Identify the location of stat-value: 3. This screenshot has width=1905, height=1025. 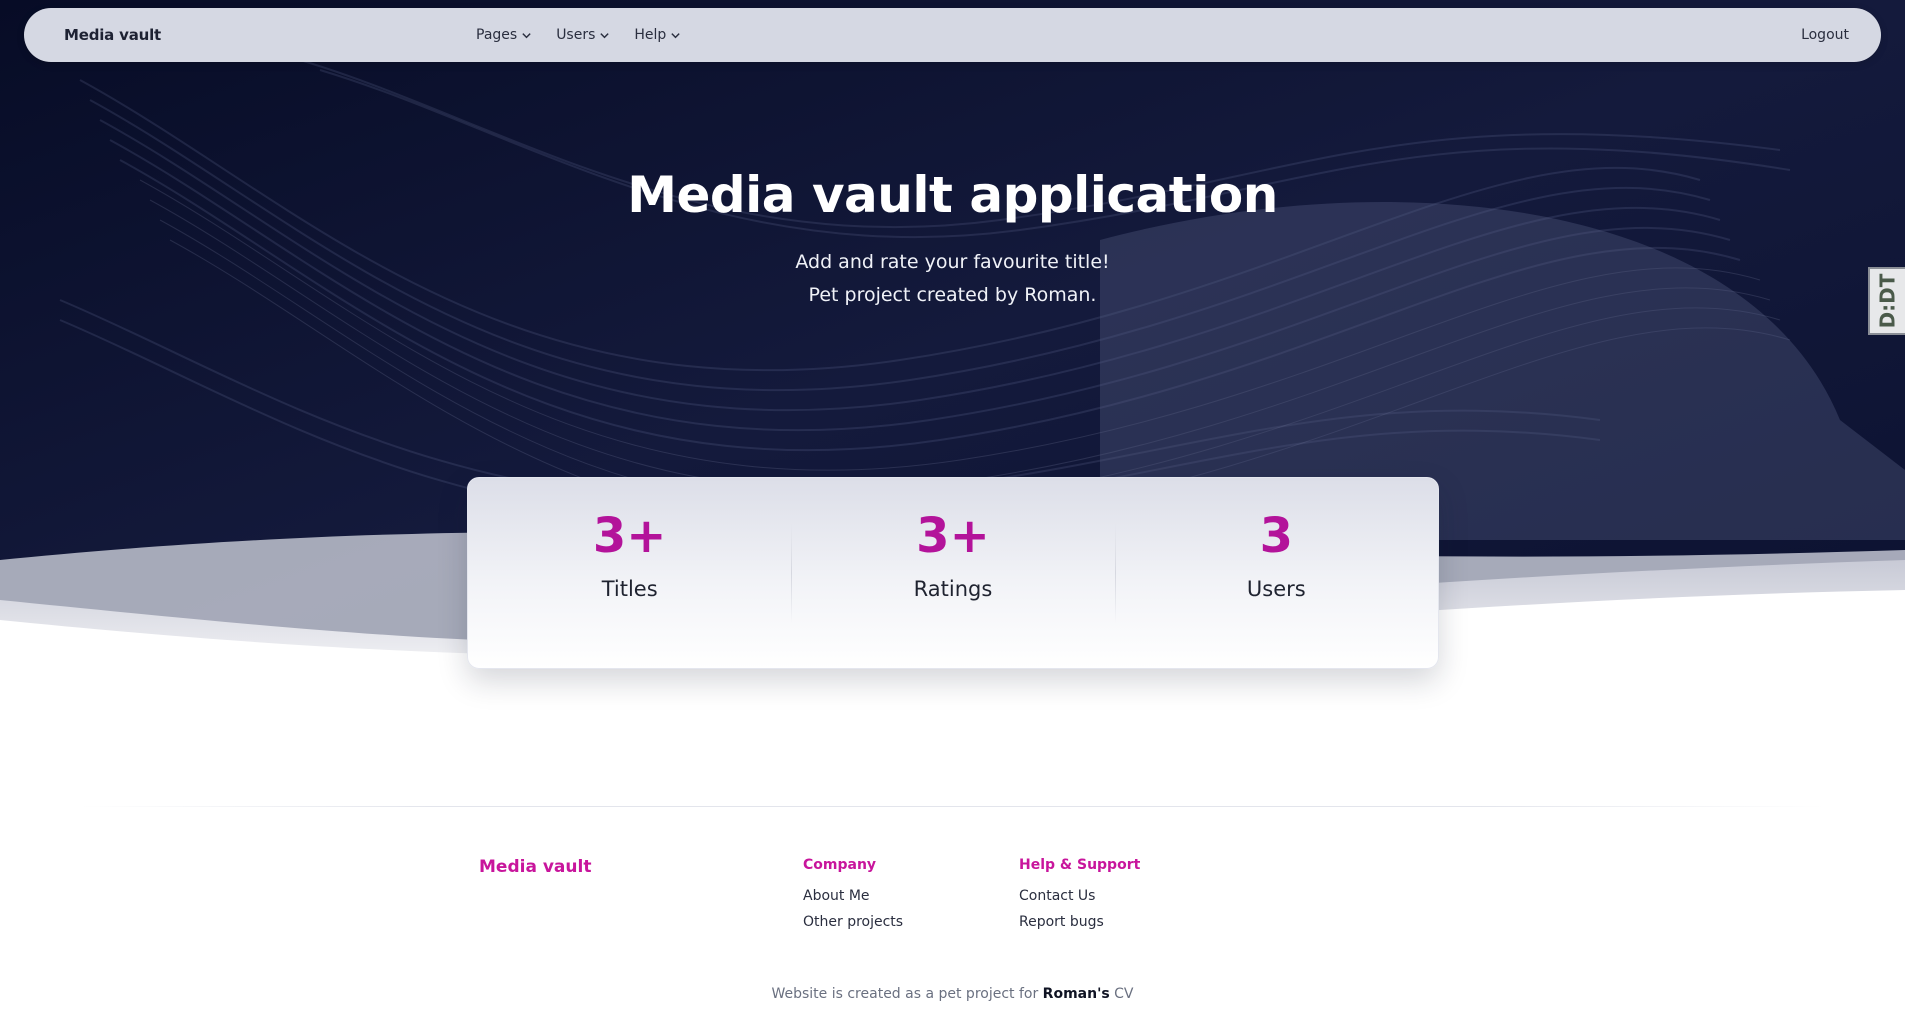
(1276, 536).